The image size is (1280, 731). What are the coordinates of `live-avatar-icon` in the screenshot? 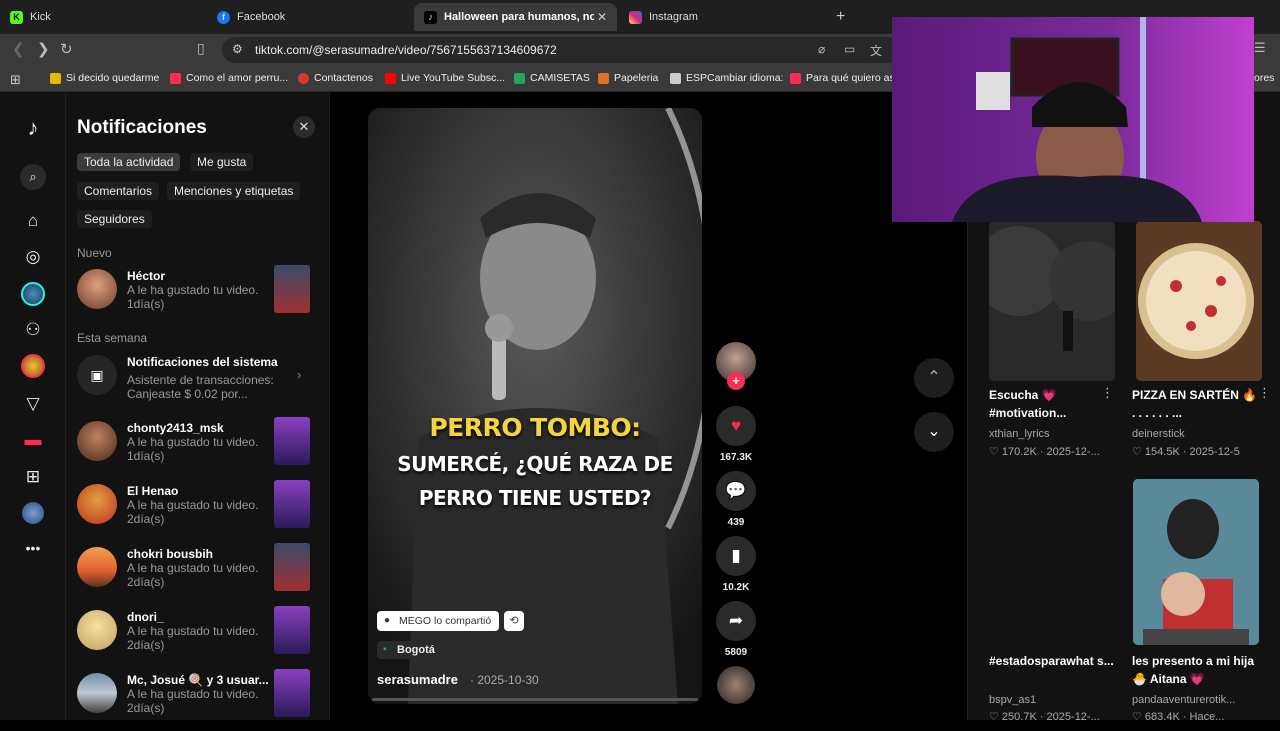 It's located at (33, 294).